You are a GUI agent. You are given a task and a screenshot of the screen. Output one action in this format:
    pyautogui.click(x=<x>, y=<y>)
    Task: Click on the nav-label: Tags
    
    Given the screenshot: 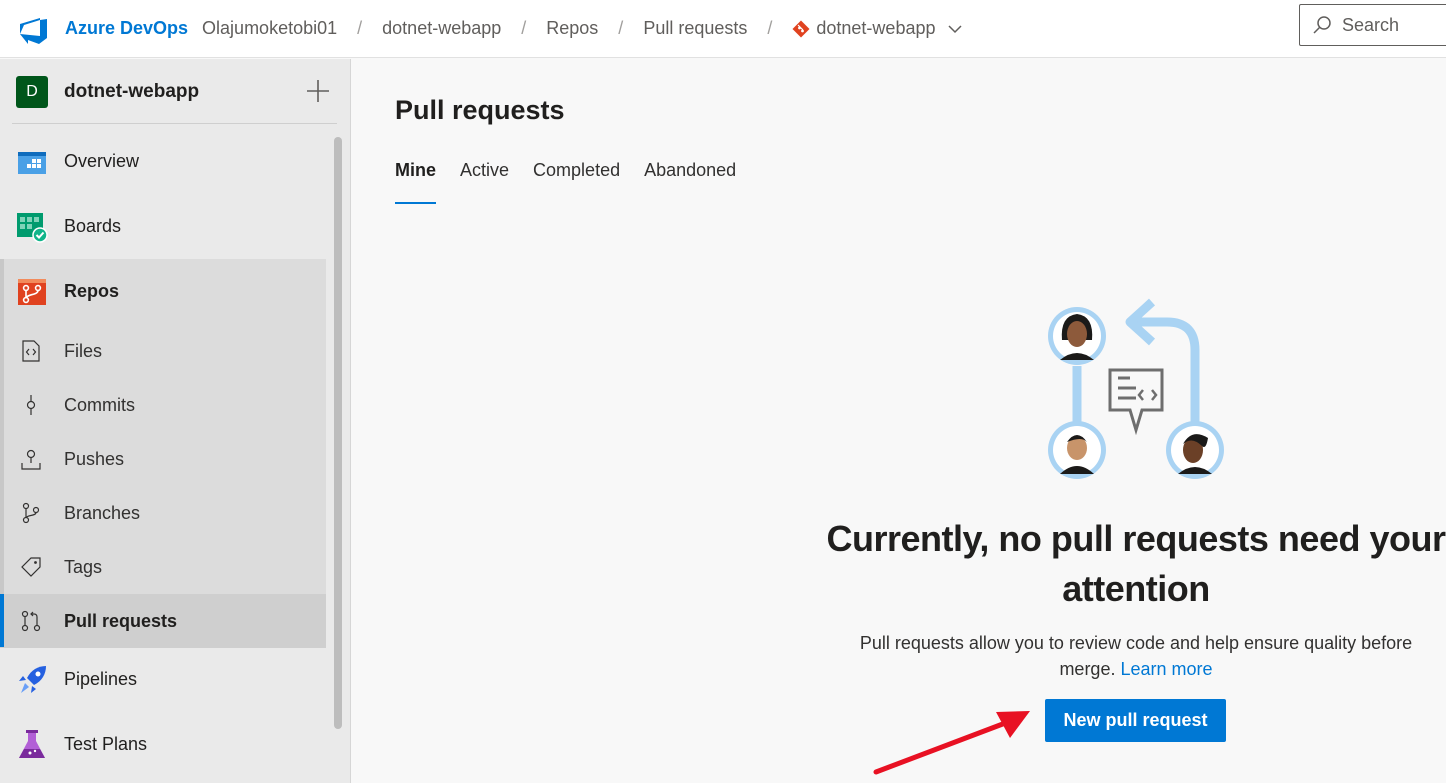 What is the action you would take?
    pyautogui.click(x=83, y=566)
    